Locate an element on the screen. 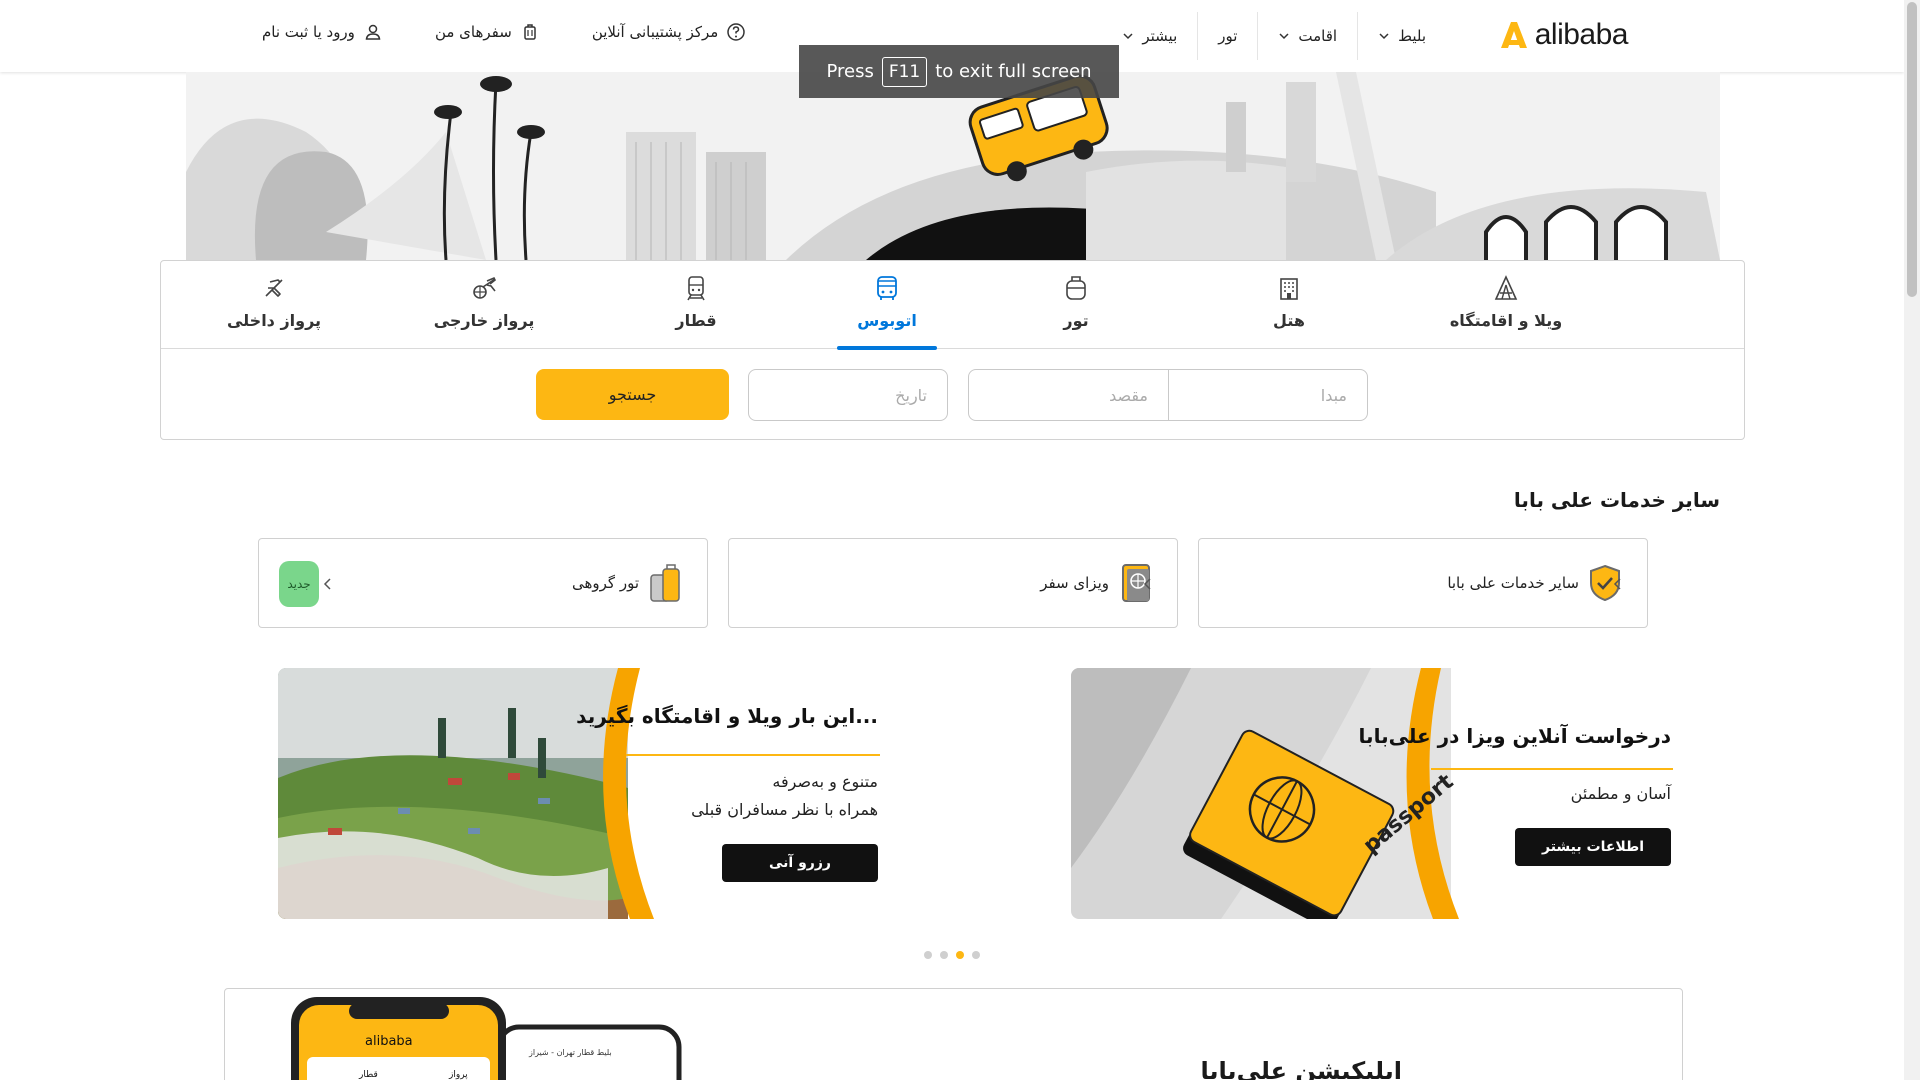  tab-label: هتل is located at coordinates (1289, 320).